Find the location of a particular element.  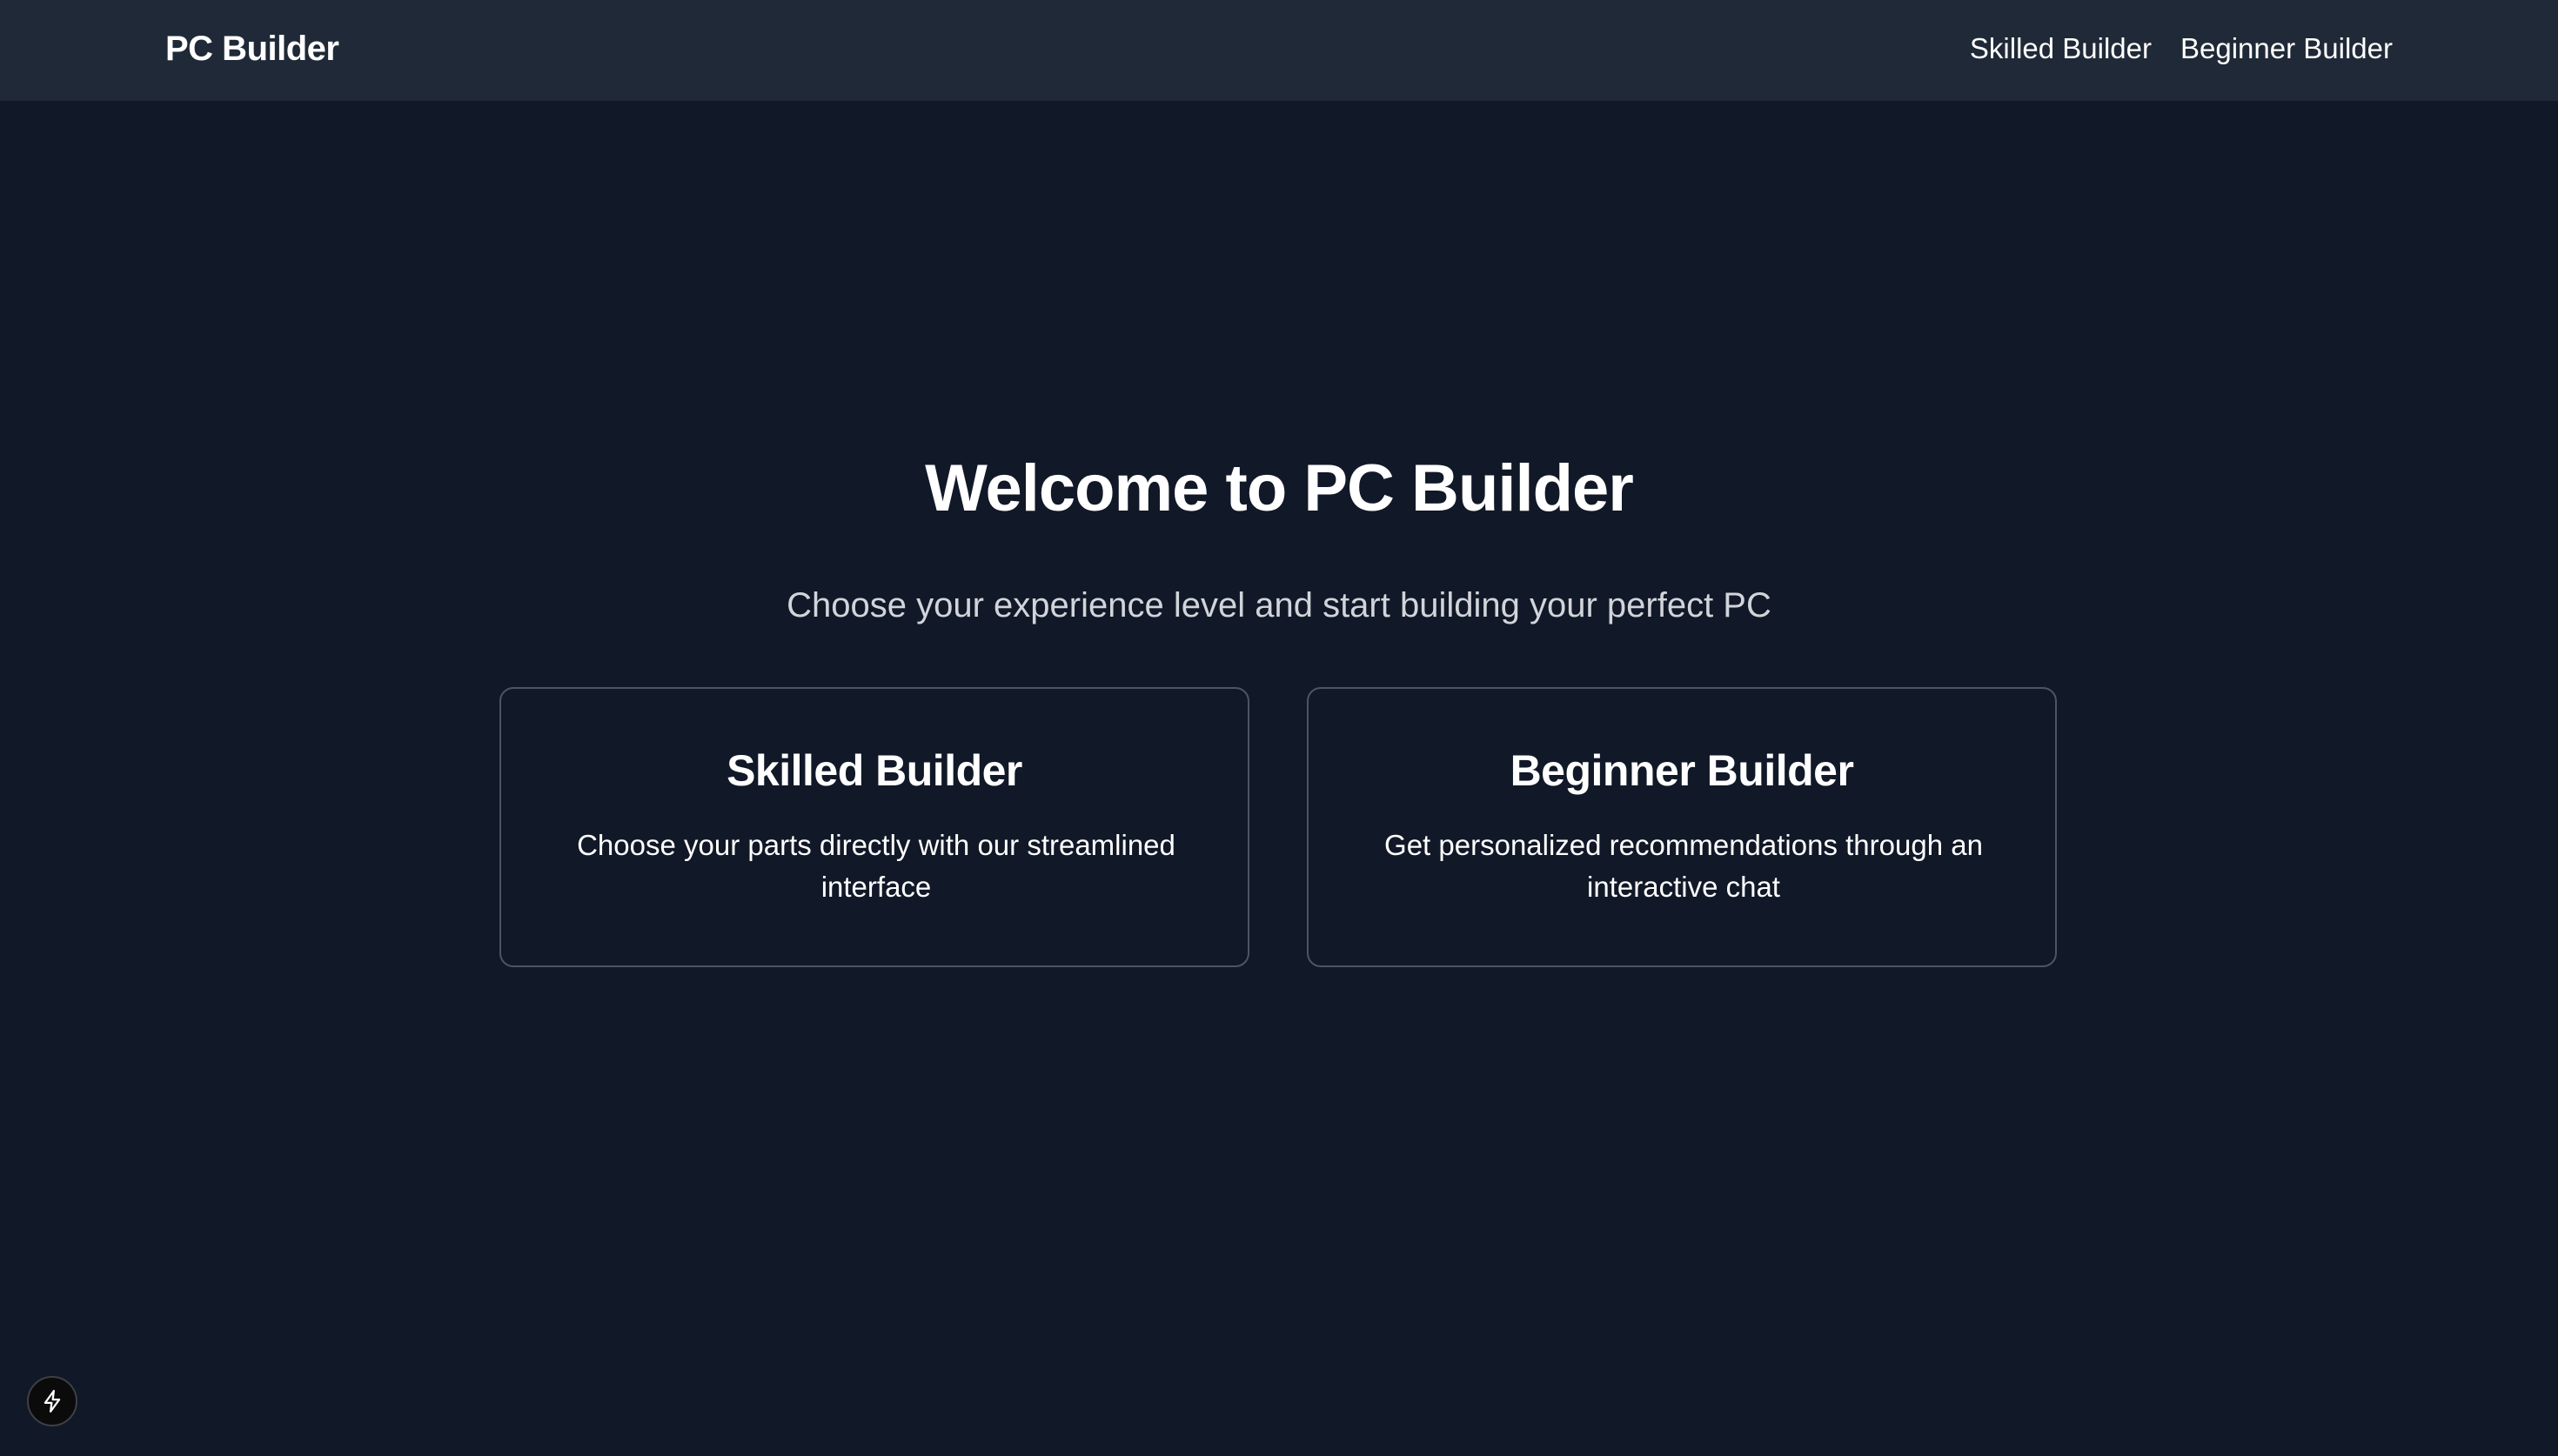

page-title: Welcome to PC Builder is located at coordinates (1279, 488).